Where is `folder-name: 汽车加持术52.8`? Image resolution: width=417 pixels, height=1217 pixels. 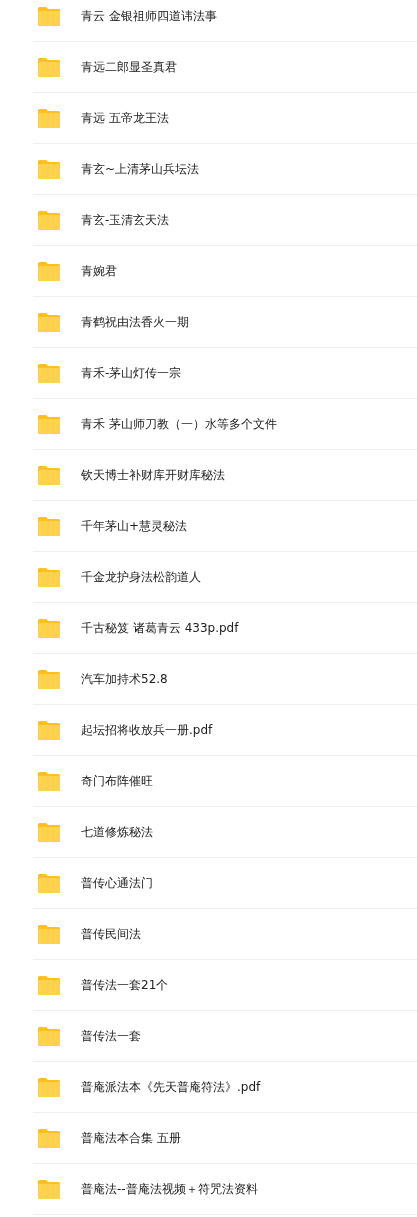 folder-name: 汽车加持术52.8 is located at coordinates (124, 679).